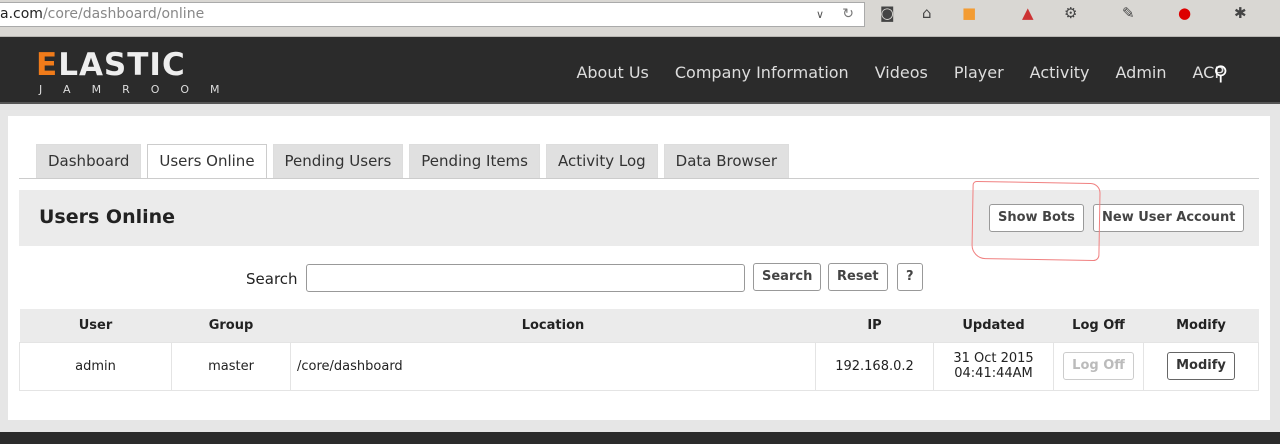 This screenshot has width=1280, height=444. I want to click on log-off-button: Log Off, so click(1098, 366).